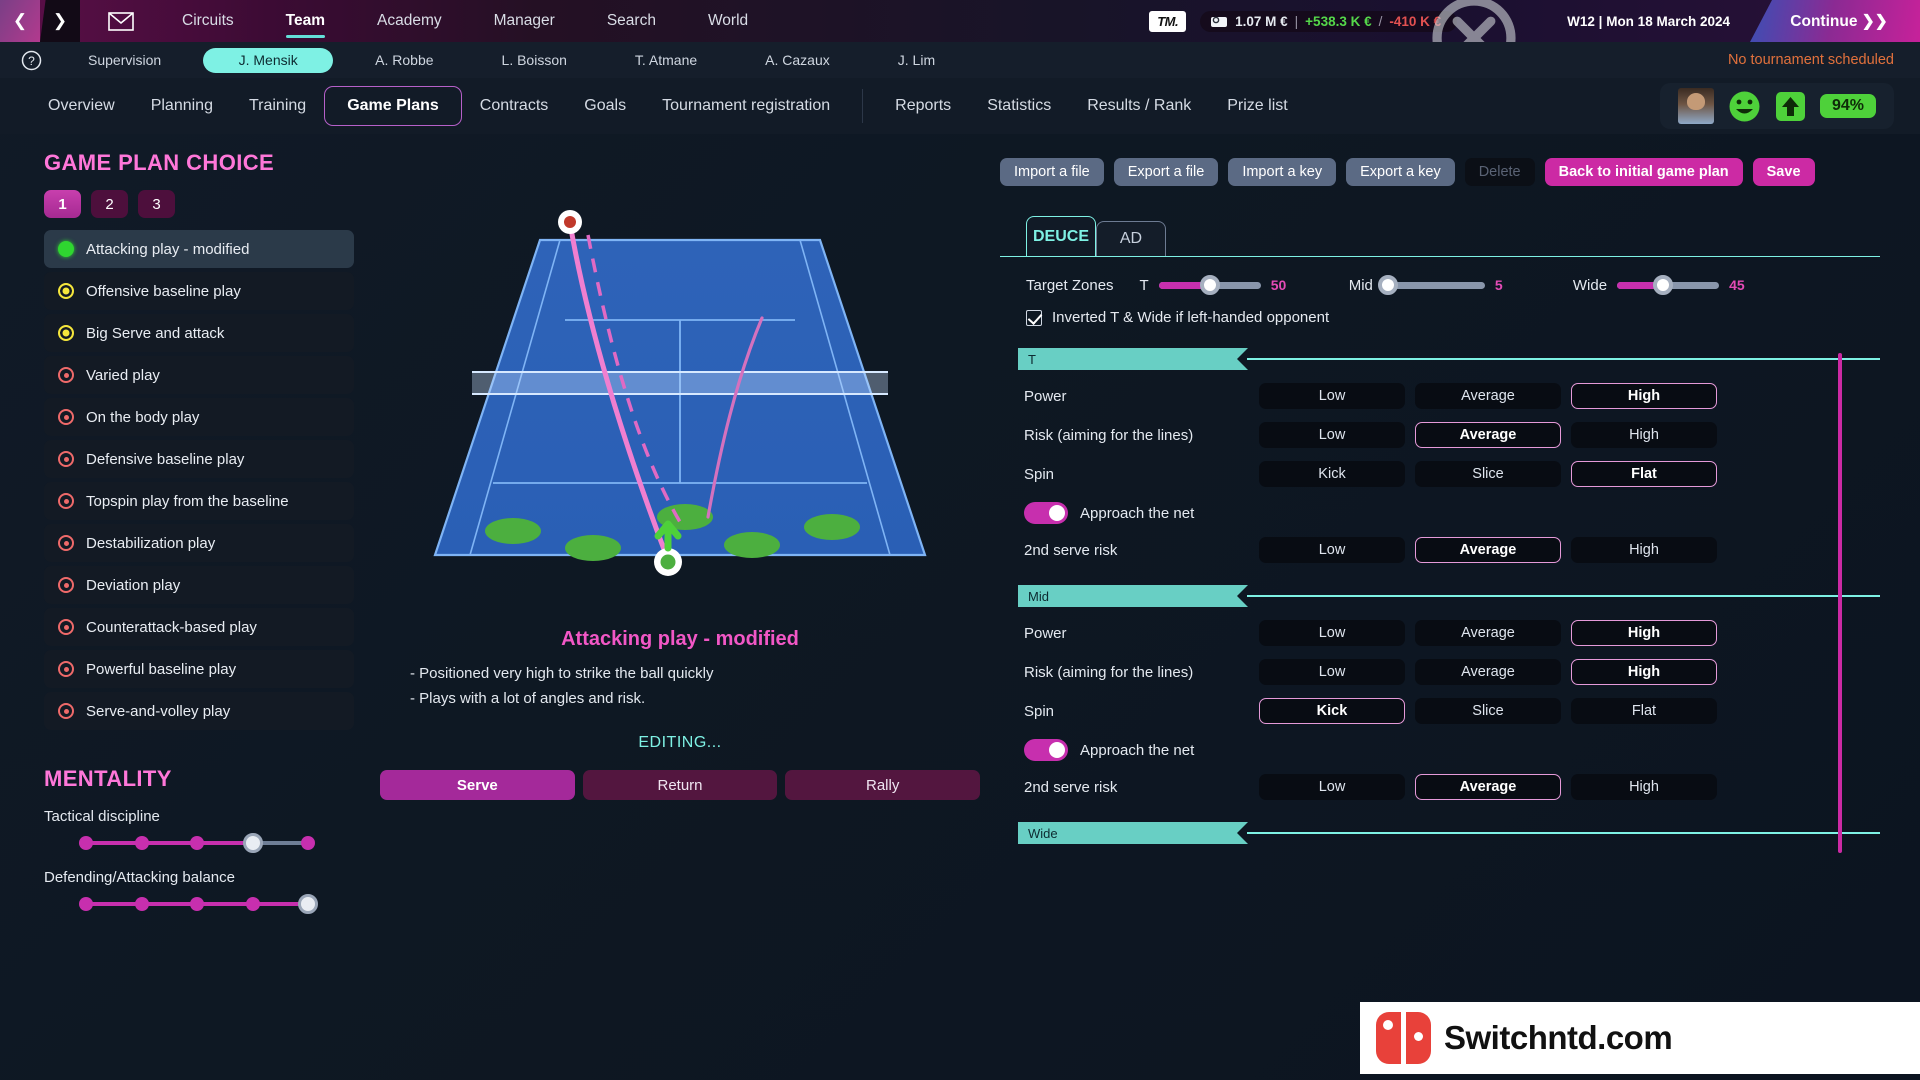 This screenshot has height=1080, width=1920. Describe the element at coordinates (883, 785) in the screenshot. I see `phase-button-rally: Rally` at that location.